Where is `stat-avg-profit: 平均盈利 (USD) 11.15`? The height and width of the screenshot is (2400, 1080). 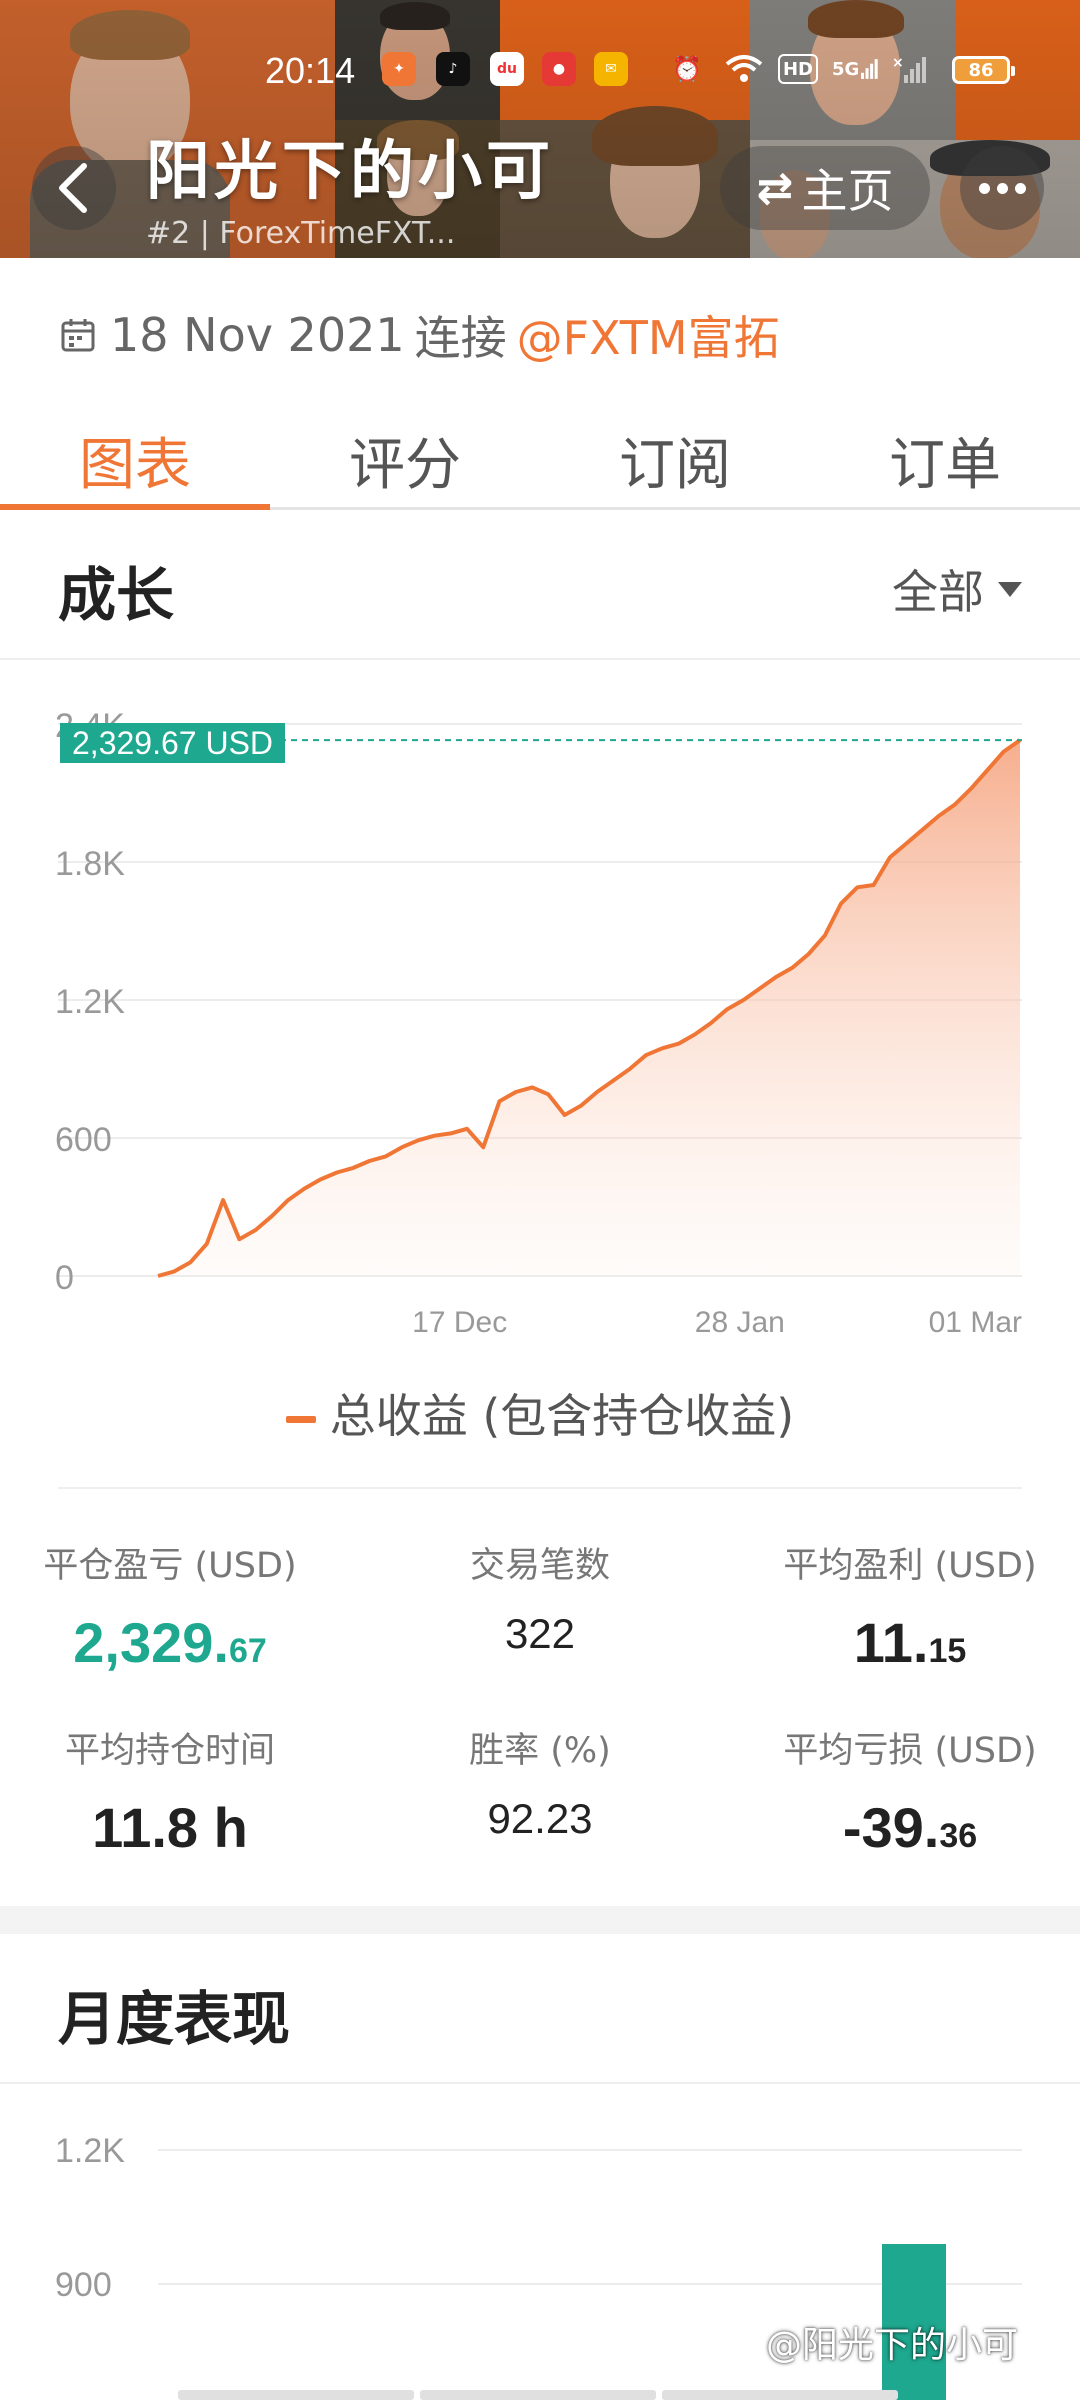 stat-avg-profit: 平均盈利 (USD) 11.15 is located at coordinates (910, 1606).